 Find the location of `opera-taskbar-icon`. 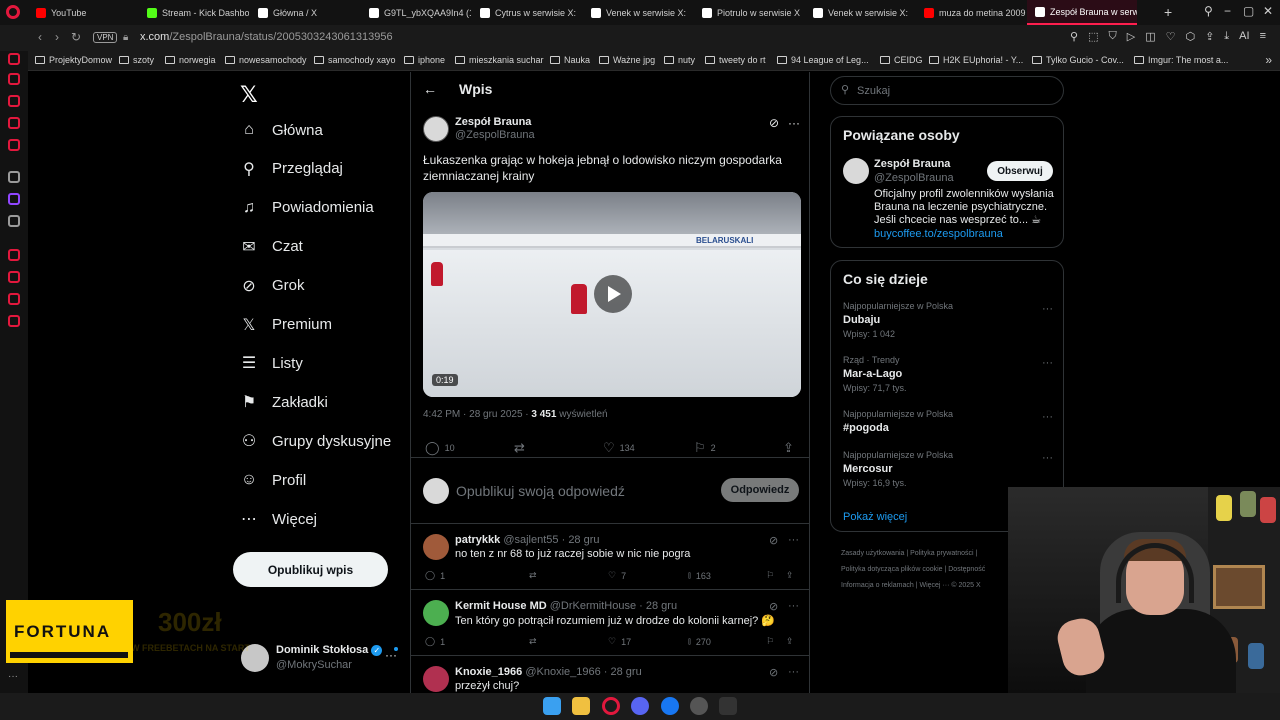

opera-taskbar-icon is located at coordinates (611, 706).